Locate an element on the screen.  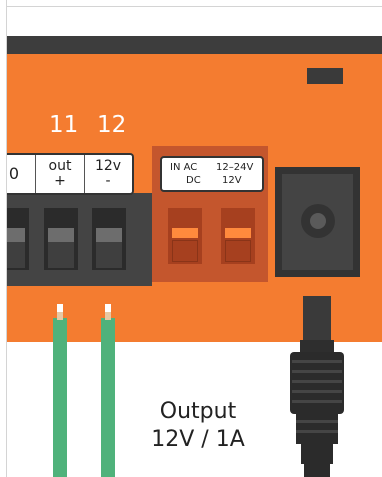
power-label: IN AC DC 12–24V 12V is located at coordinates (212, 174).